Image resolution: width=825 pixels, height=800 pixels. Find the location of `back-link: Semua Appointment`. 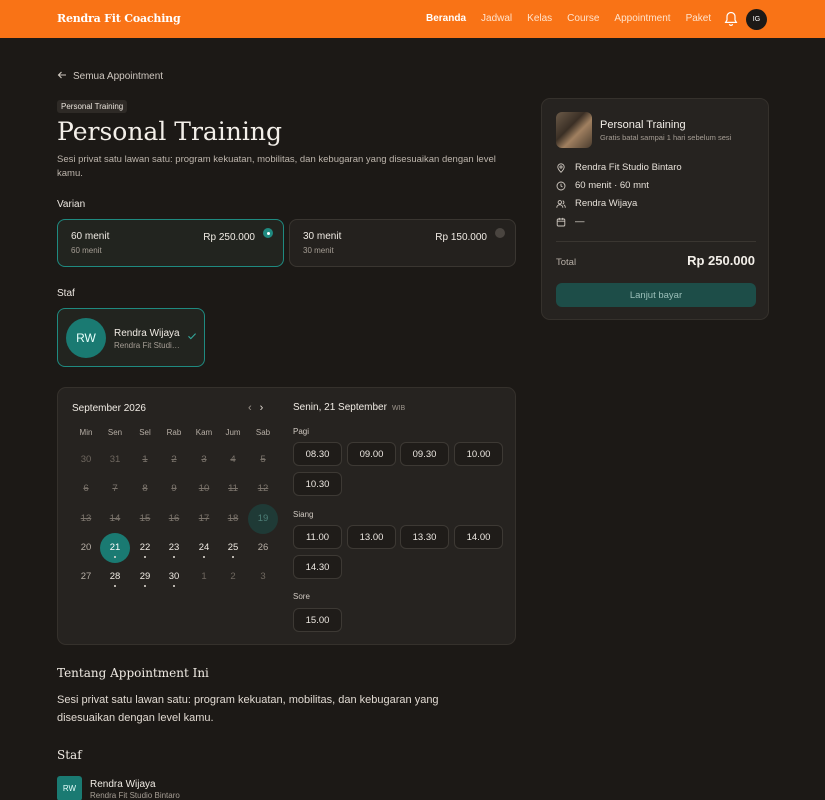

back-link: Semua Appointment is located at coordinates (110, 76).